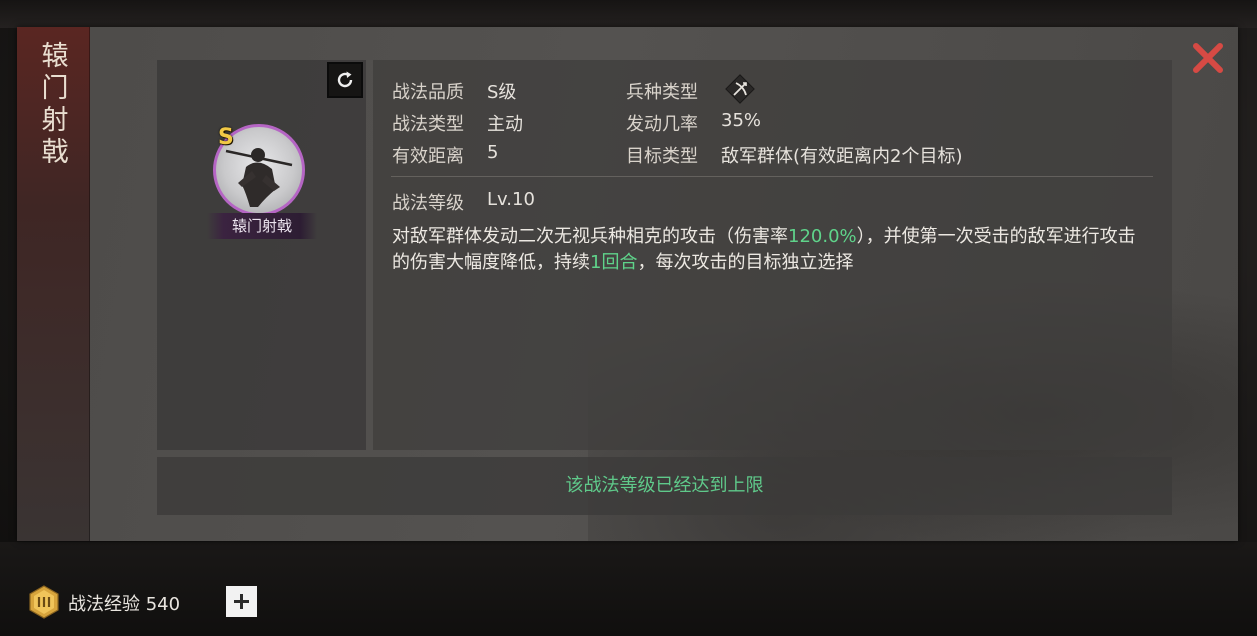 Image resolution: width=1257 pixels, height=636 pixels. I want to click on skill-name-label: 辕门射戟, so click(262, 226).